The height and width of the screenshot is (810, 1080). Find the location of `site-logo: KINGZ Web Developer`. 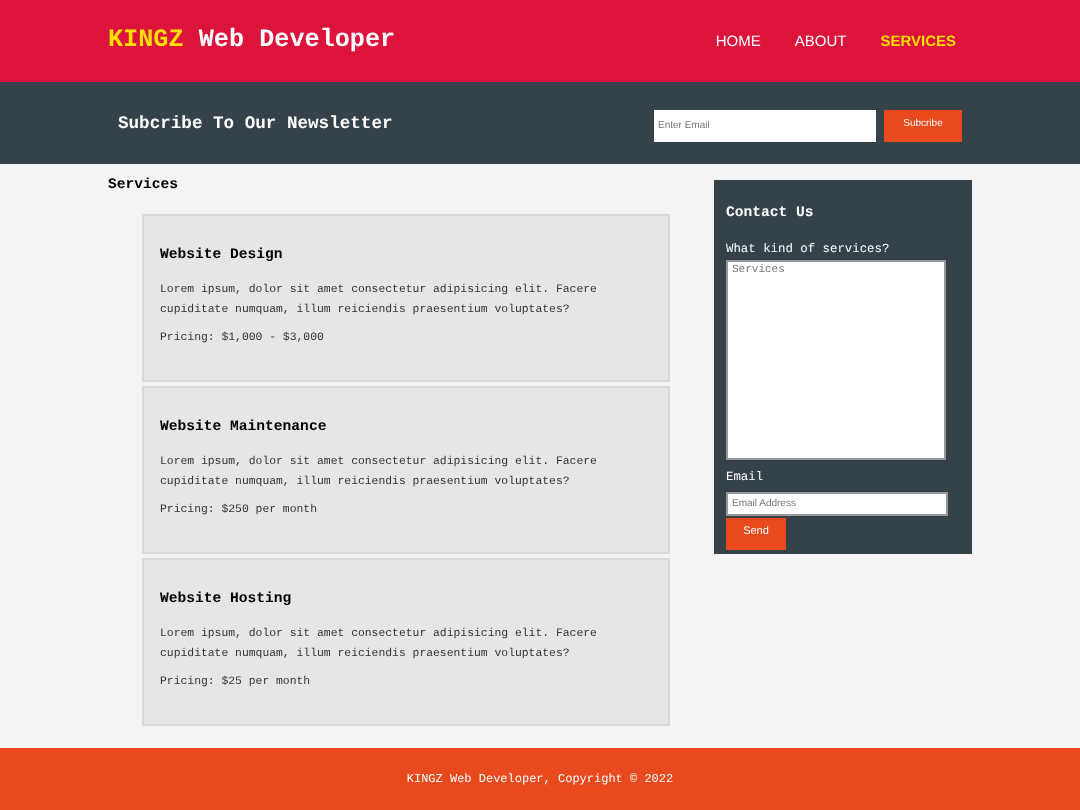

site-logo: KINGZ Web Developer is located at coordinates (252, 41).